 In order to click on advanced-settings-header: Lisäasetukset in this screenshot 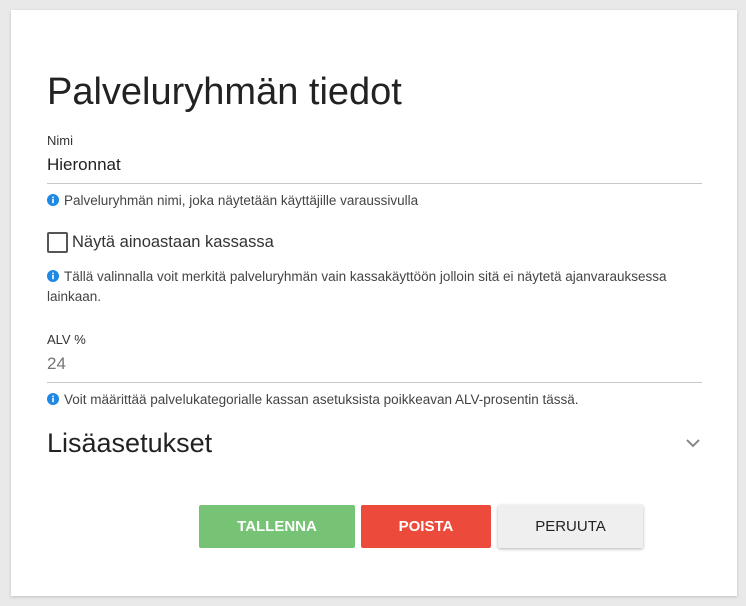, I will do `click(374, 443)`.